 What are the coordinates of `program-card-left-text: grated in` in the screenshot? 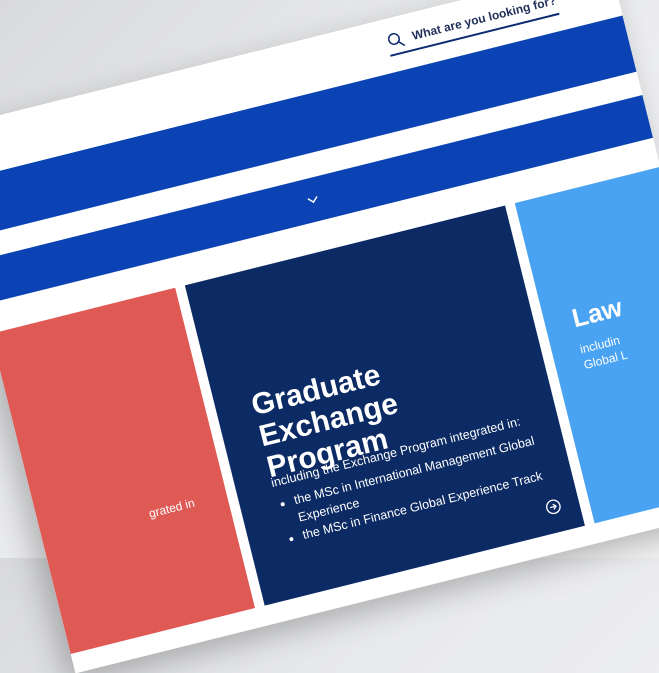 It's located at (172, 508).